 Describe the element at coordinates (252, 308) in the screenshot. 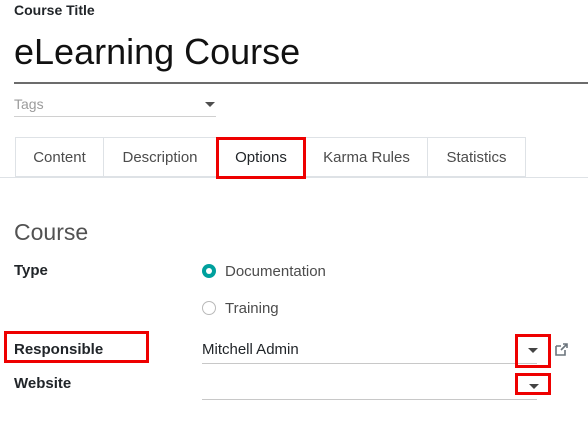

I see `radio-label: Training` at that location.